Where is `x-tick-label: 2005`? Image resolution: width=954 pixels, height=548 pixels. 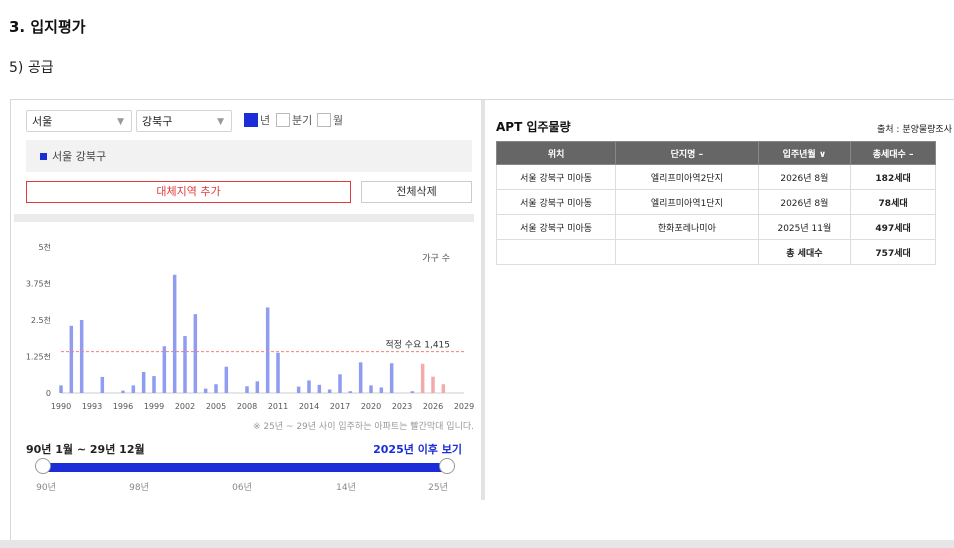 x-tick-label: 2005 is located at coordinates (216, 406).